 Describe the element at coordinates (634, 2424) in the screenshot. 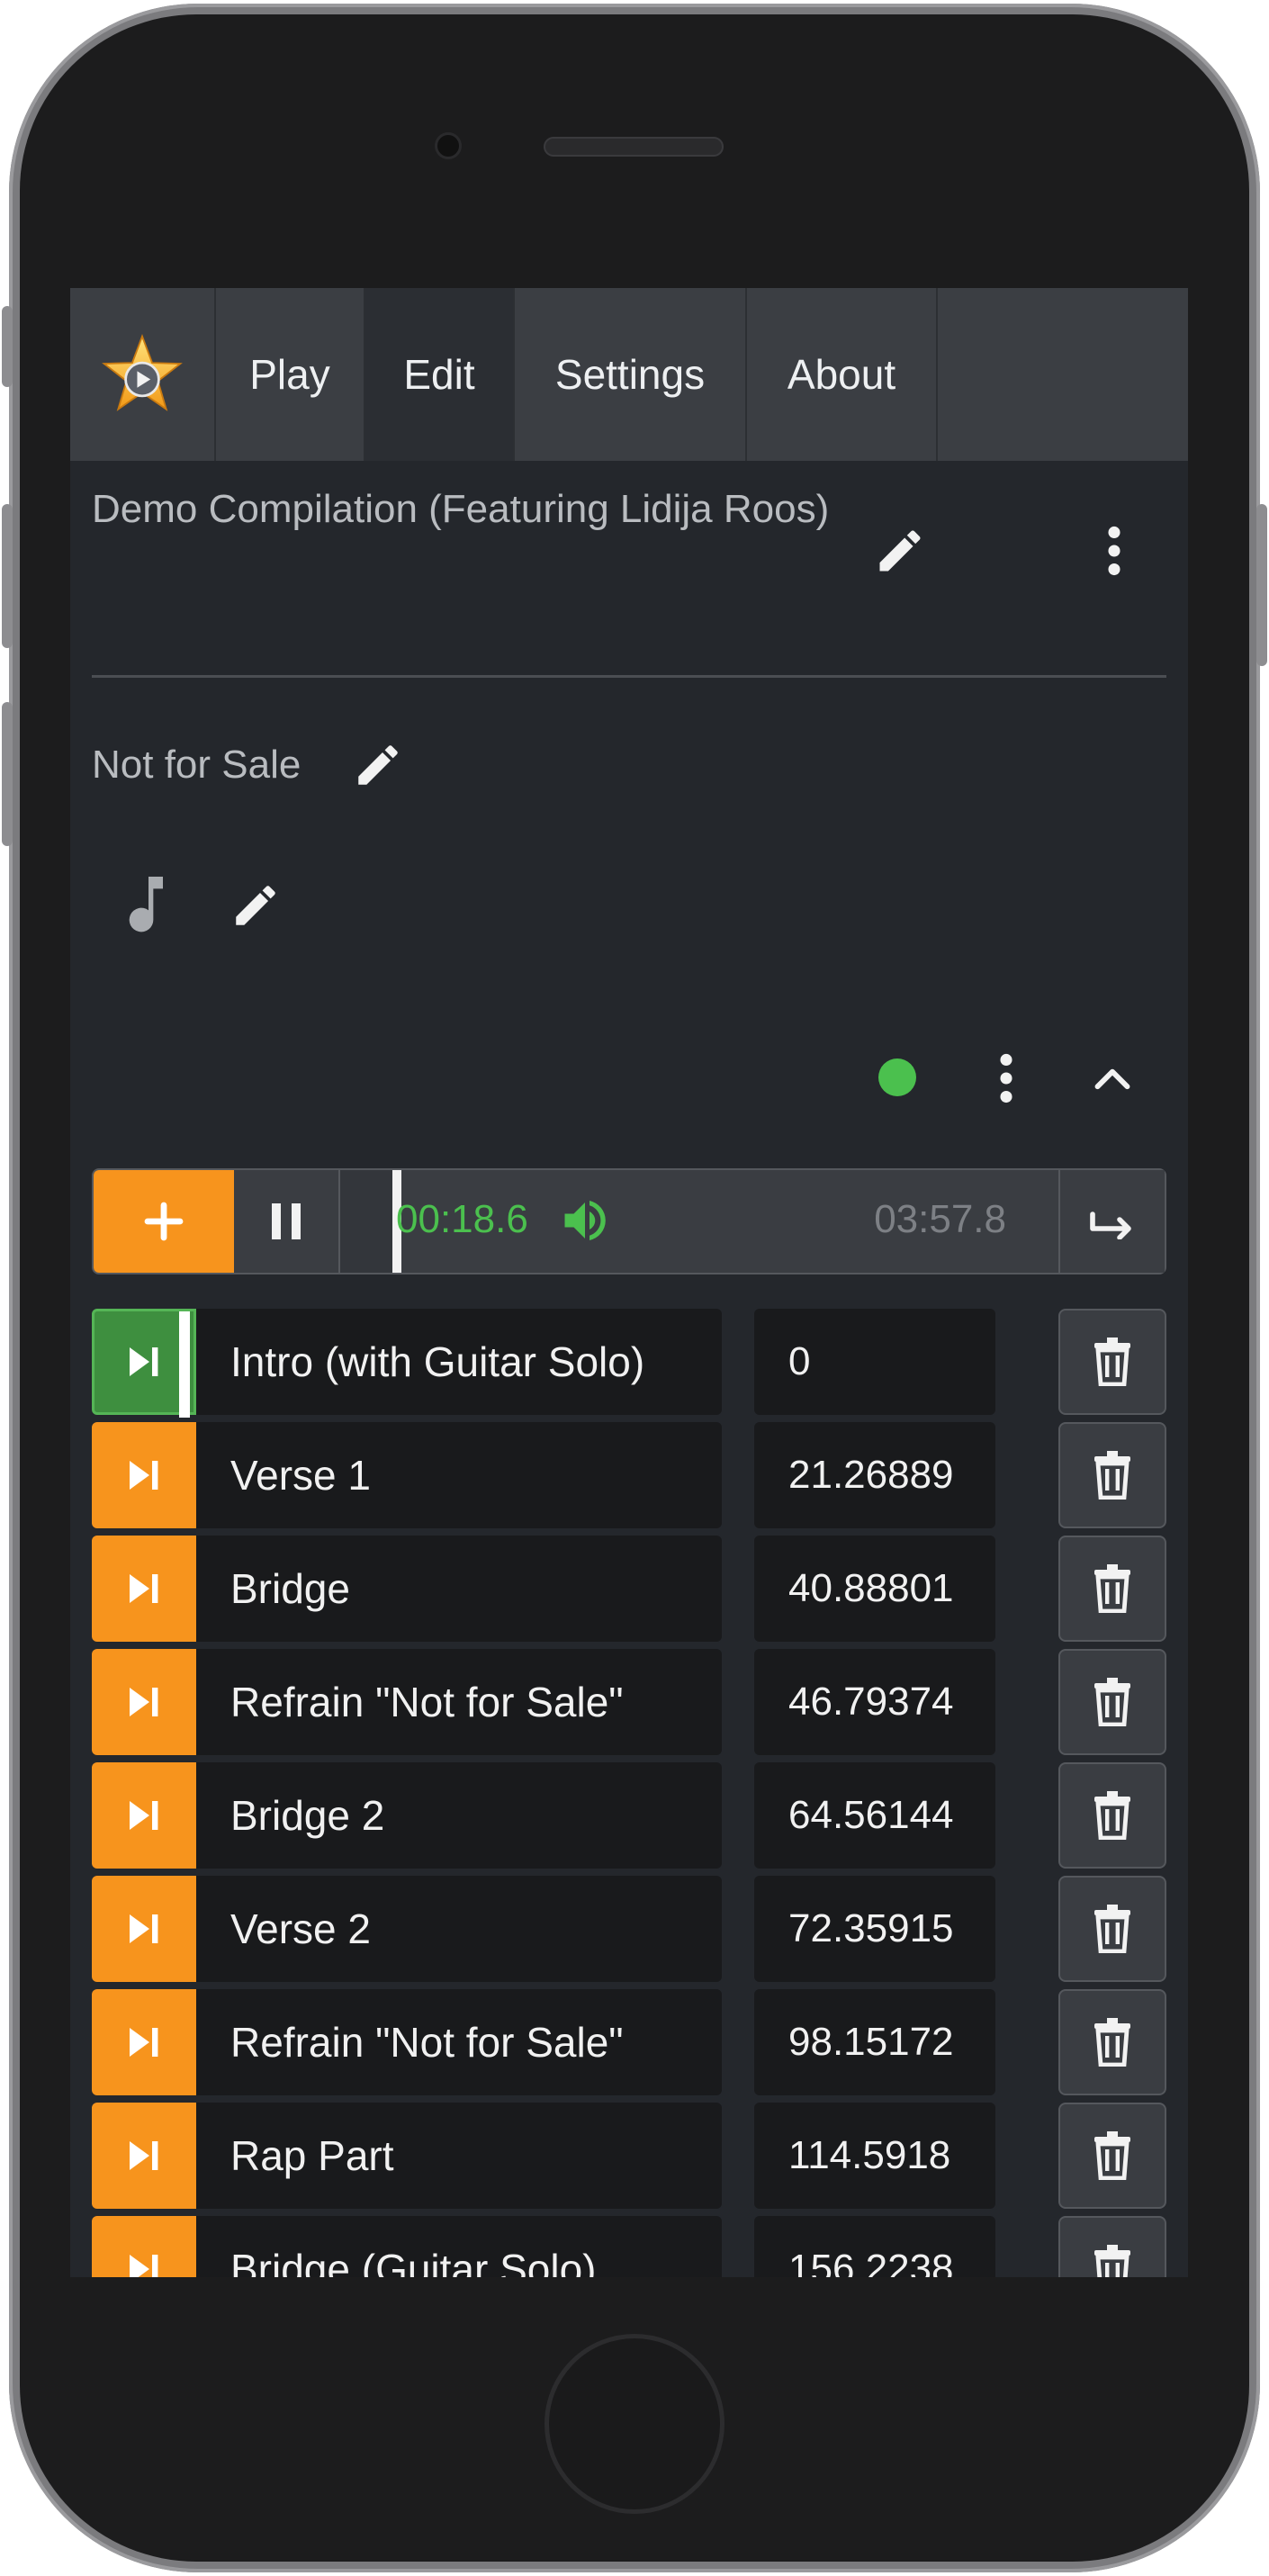

I see `home-button` at that location.